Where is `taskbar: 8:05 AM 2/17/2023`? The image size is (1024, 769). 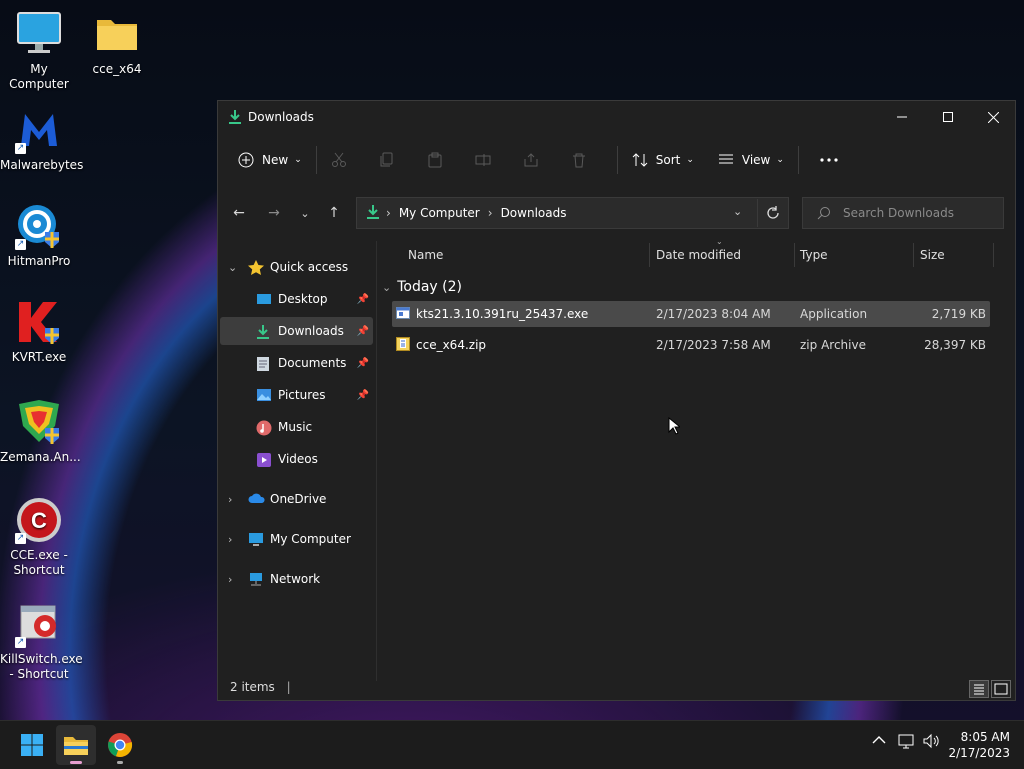
taskbar: 8:05 AM 2/17/2023 is located at coordinates (512, 744).